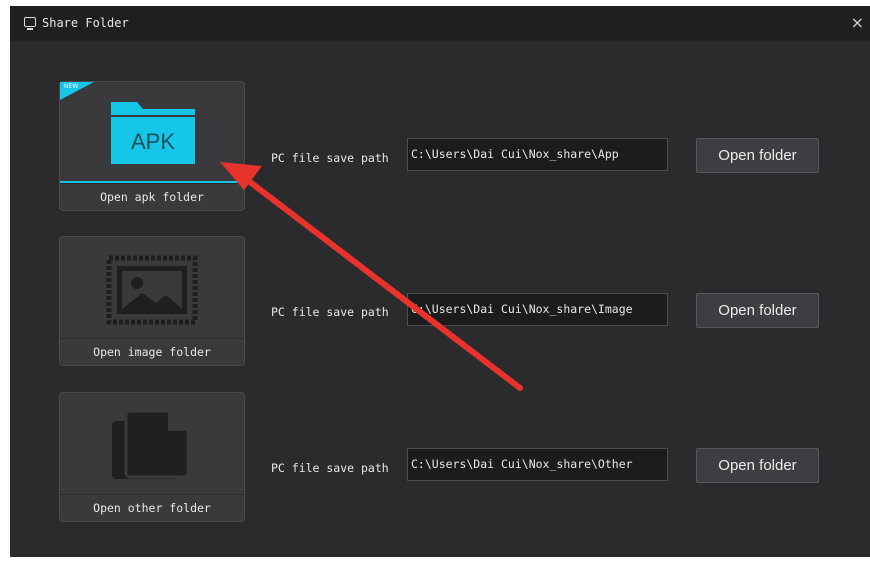 The height and width of the screenshot is (561, 870). What do you see at coordinates (152, 290) in the screenshot?
I see `image-icon` at bounding box center [152, 290].